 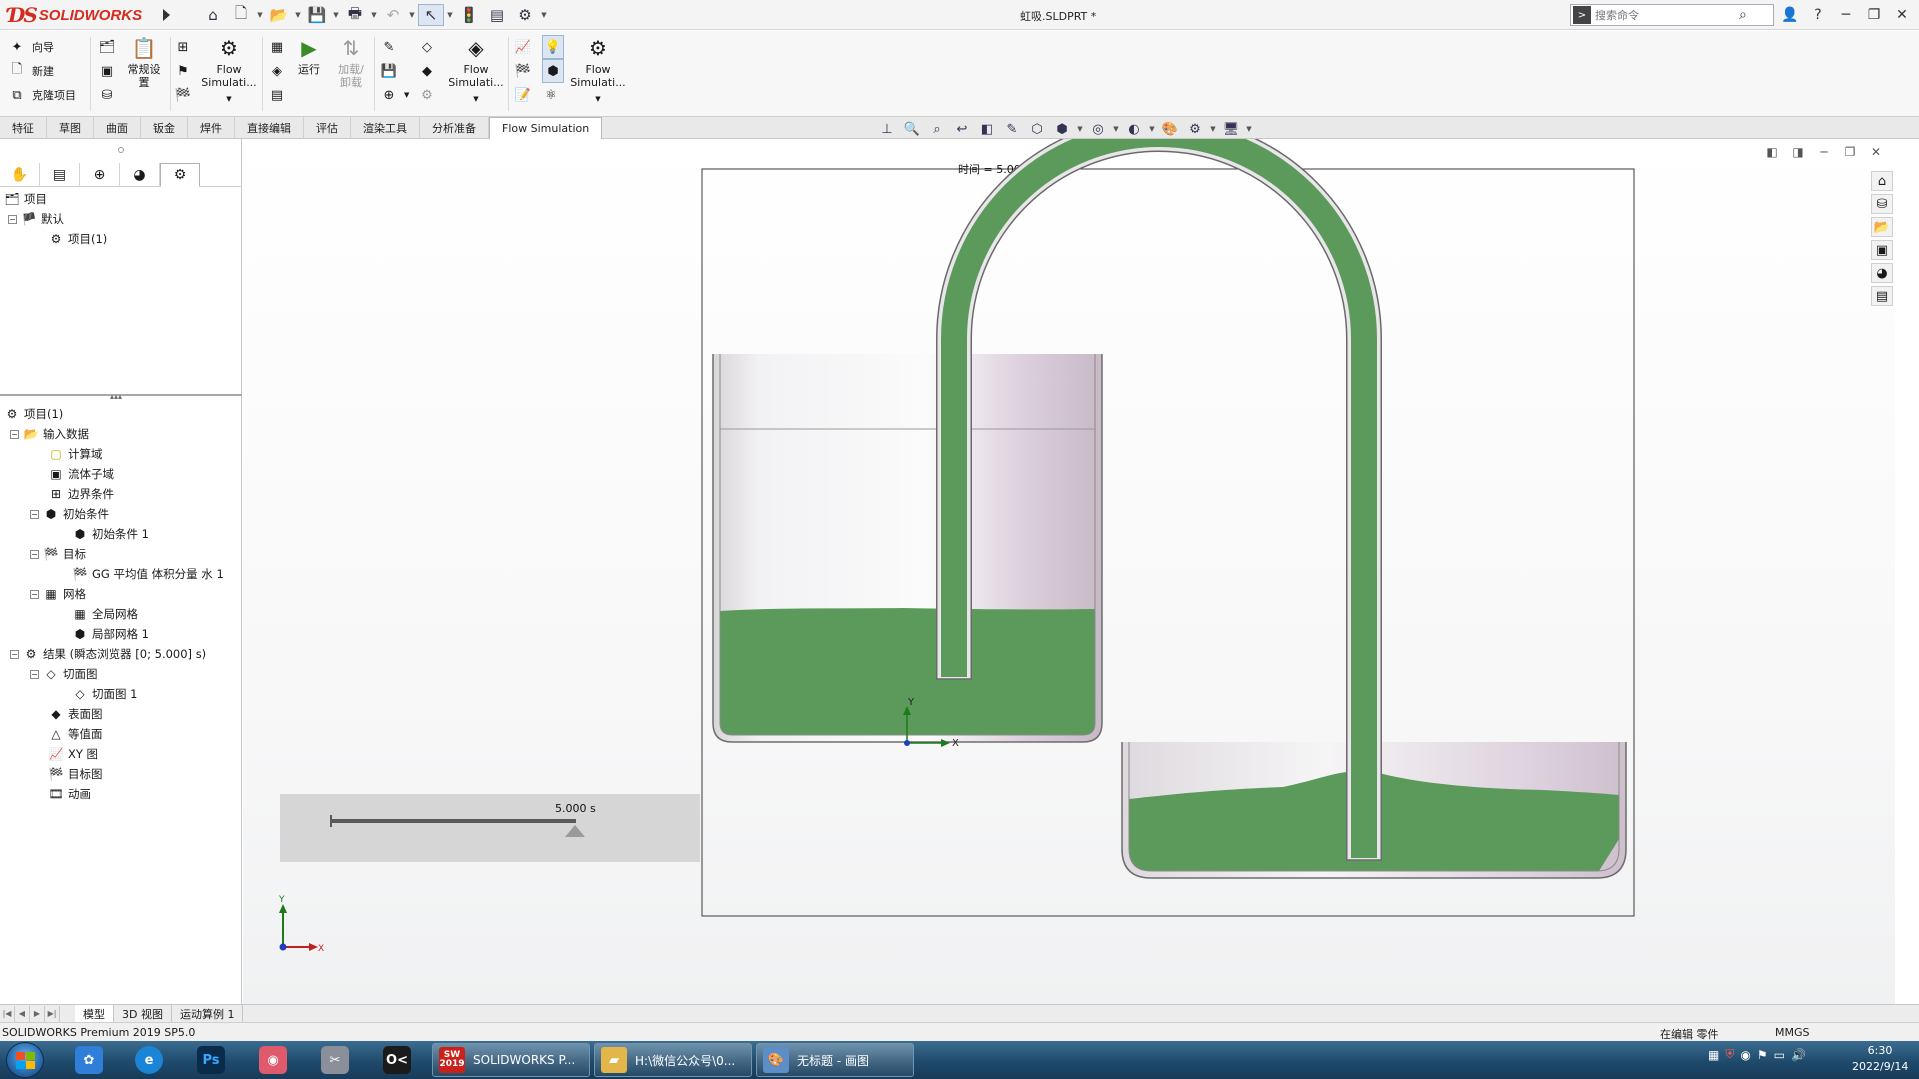 What do you see at coordinates (374, 15) in the screenshot?
I see `print-dropdown-icon: ▼` at bounding box center [374, 15].